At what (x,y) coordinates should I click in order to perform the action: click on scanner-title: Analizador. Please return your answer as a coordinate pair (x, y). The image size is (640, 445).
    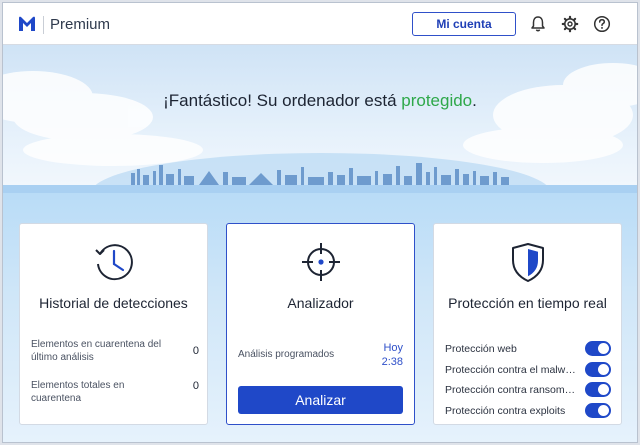
    Looking at the image, I should click on (320, 303).